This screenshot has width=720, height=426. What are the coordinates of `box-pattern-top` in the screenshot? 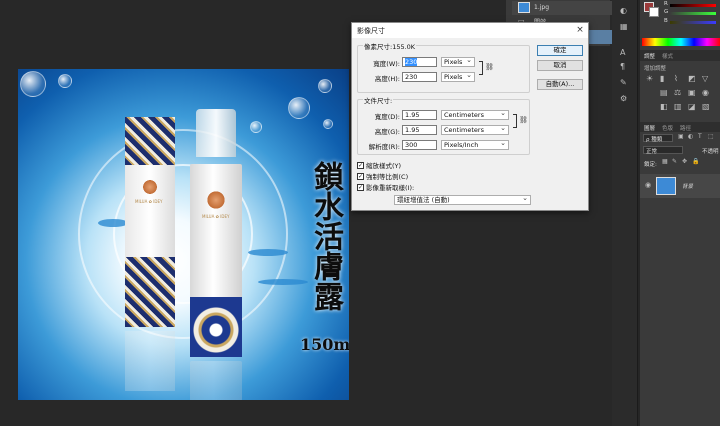 It's located at (150, 141).